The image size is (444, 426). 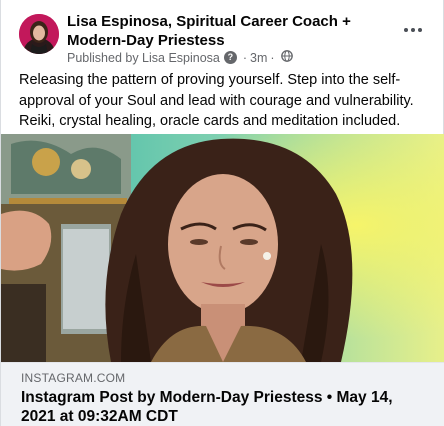 I want to click on link-domain: INSTAGRAM.COM, so click(x=73, y=378).